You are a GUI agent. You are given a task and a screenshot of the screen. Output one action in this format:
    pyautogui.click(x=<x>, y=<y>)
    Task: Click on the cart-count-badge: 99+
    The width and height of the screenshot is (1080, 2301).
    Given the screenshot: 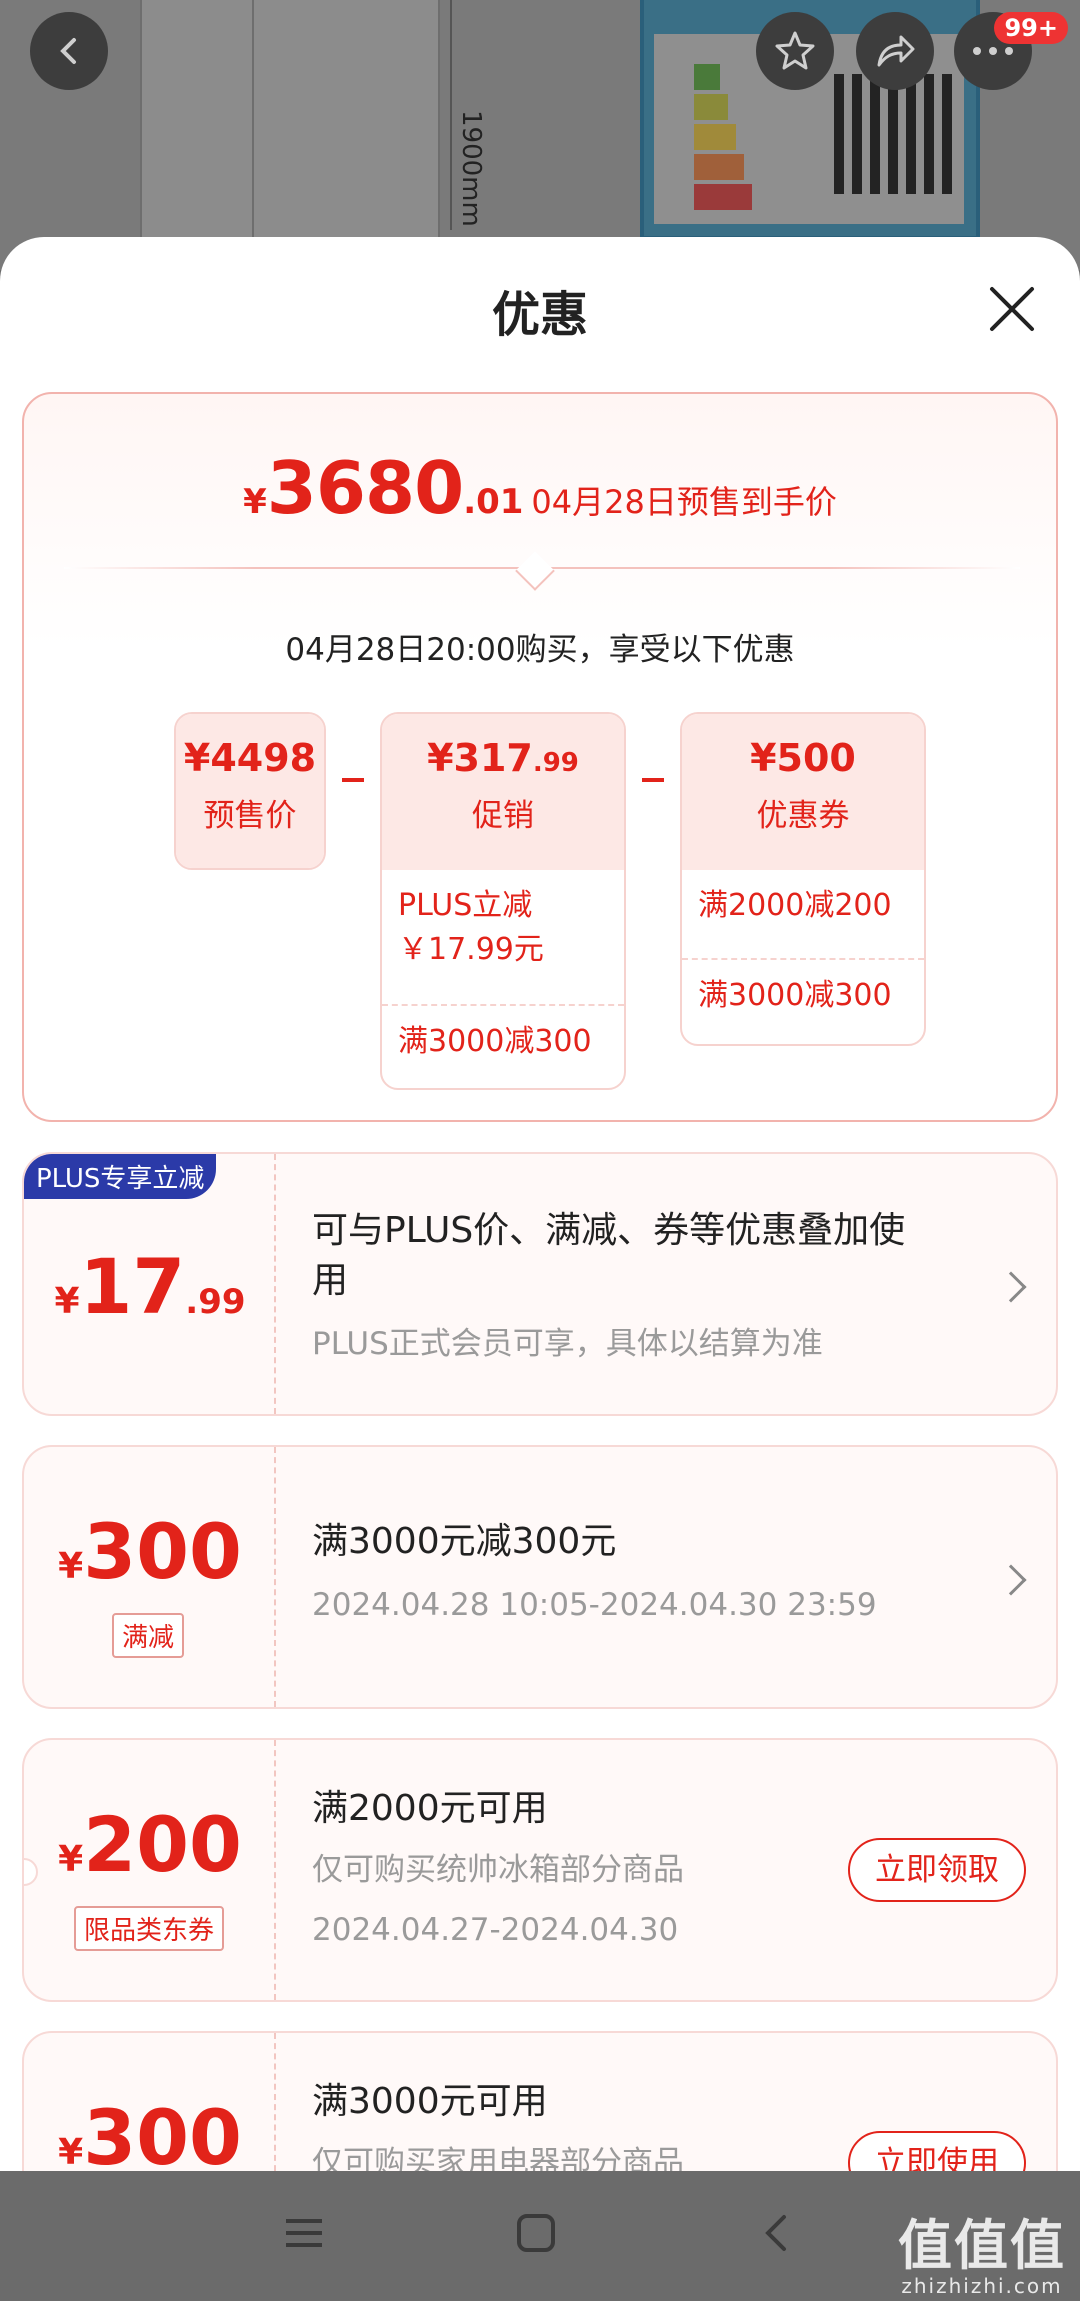 What is the action you would take?
    pyautogui.click(x=1031, y=28)
    